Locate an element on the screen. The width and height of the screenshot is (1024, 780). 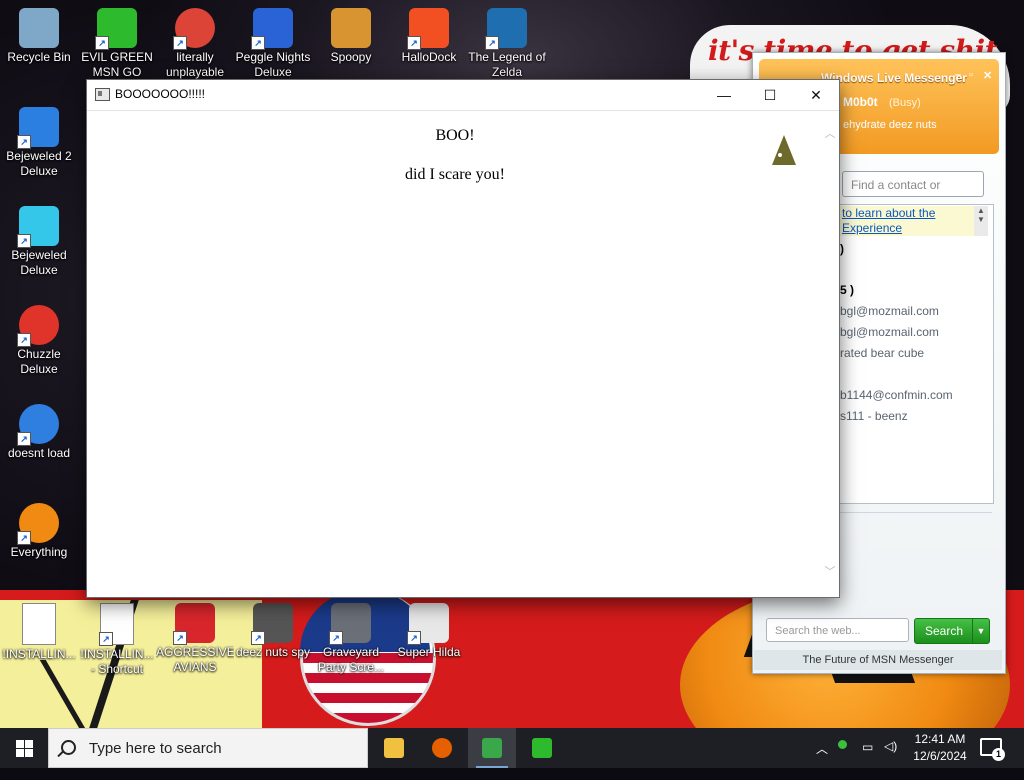
desktop-icon: ↗ AGGRESSIVE AVIANS is located at coordinates (195, 639).